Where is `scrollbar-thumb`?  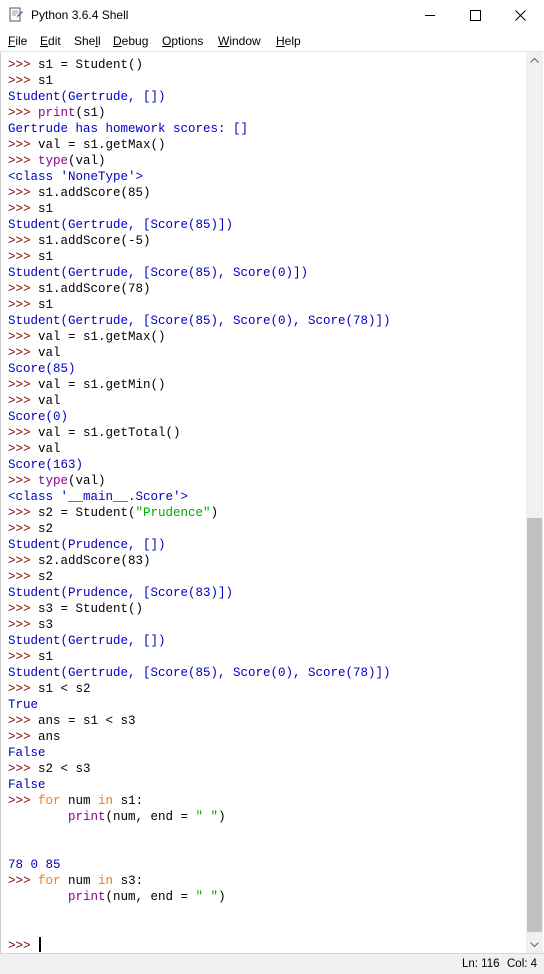
scrollbar-thumb is located at coordinates (534, 725).